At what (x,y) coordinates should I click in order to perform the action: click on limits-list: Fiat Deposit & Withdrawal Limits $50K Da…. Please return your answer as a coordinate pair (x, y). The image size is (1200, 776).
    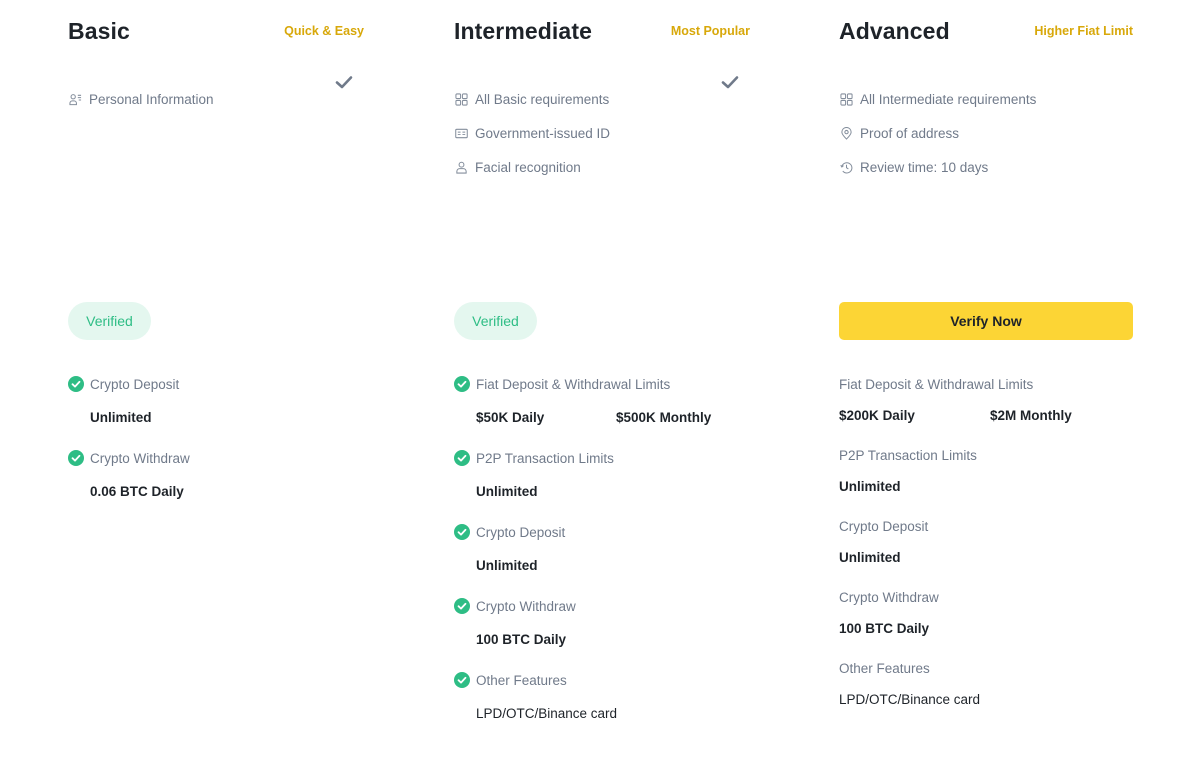
    Looking at the image, I should click on (602, 559).